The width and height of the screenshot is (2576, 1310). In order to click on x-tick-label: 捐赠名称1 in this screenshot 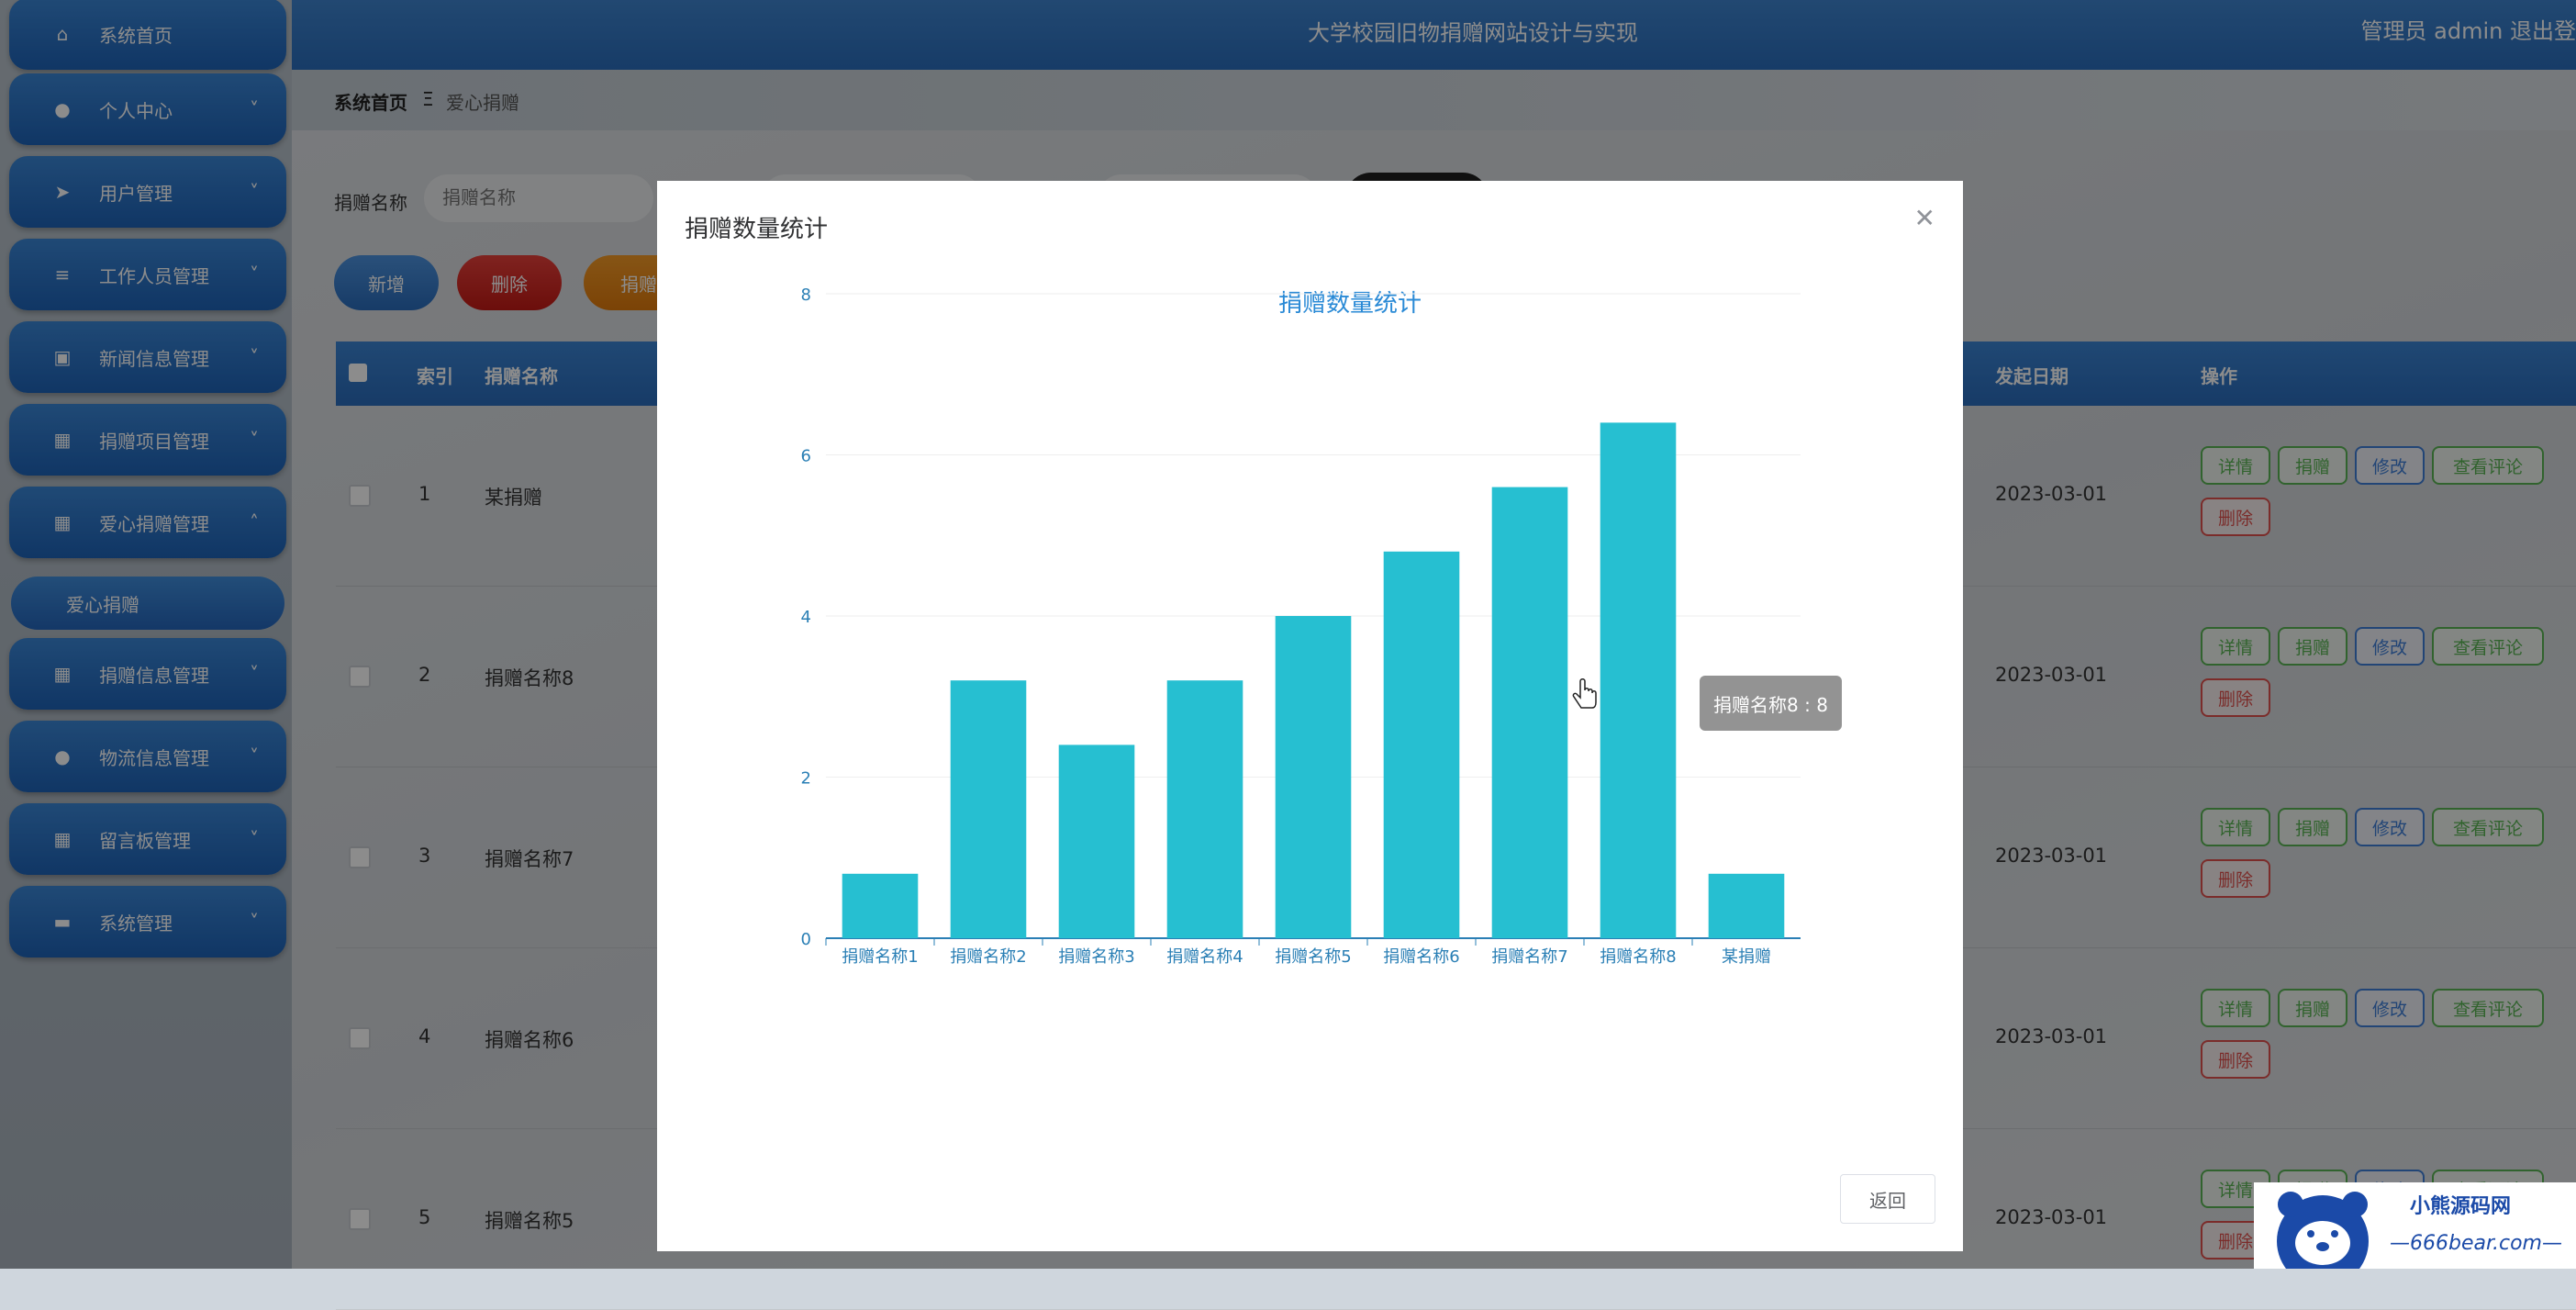, I will do `click(880, 957)`.